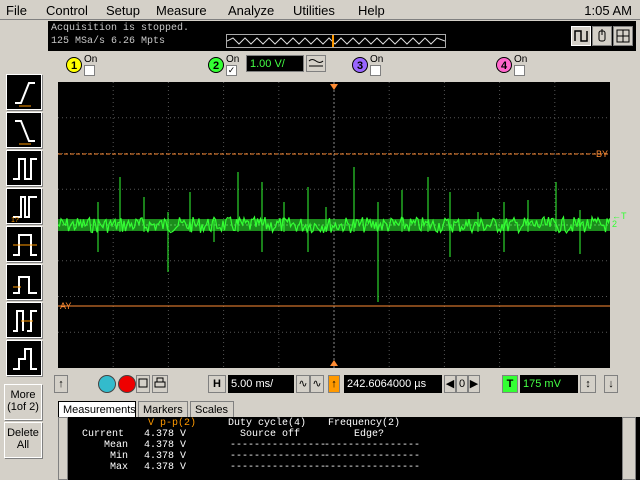 This screenshot has width=640, height=480. Describe the element at coordinates (119, 467) in the screenshot. I see `row-max-label: Max` at that location.